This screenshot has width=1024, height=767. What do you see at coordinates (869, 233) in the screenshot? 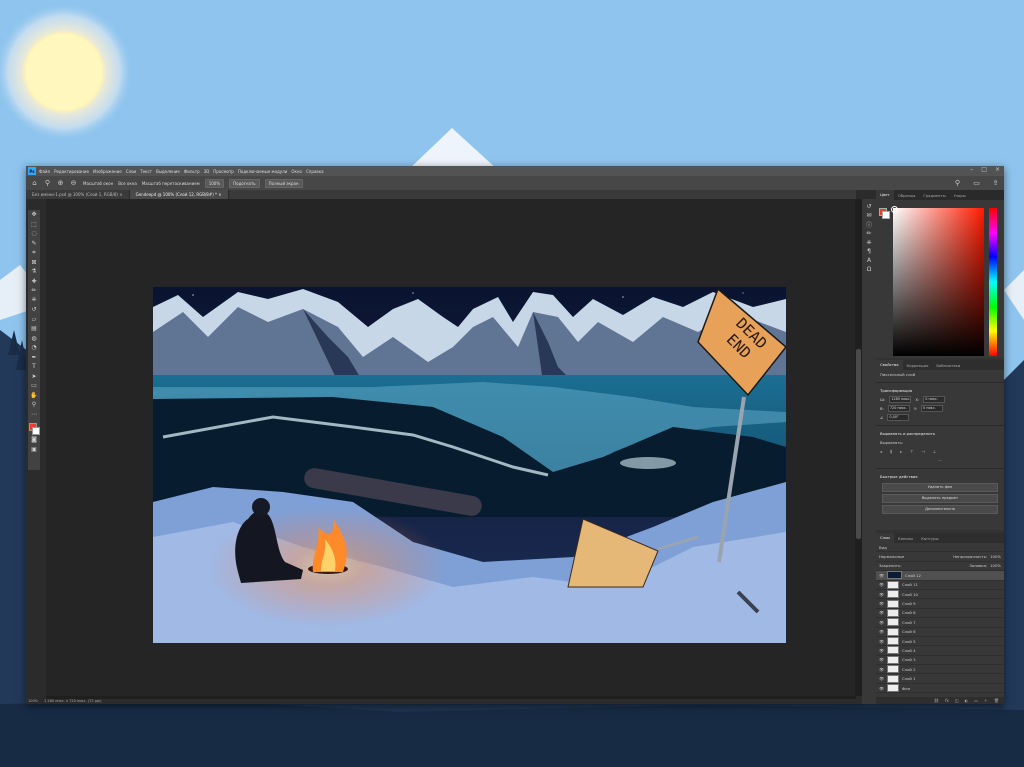
I see `brush-panel-icon: ✏` at bounding box center [869, 233].